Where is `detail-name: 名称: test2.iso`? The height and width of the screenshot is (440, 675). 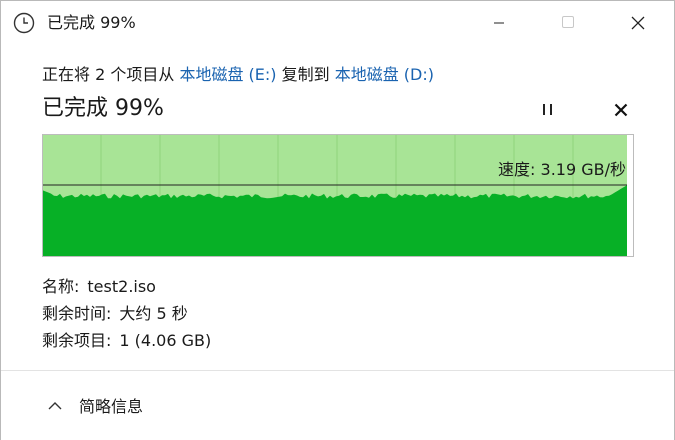
detail-name: 名称: test2.iso is located at coordinates (126, 286).